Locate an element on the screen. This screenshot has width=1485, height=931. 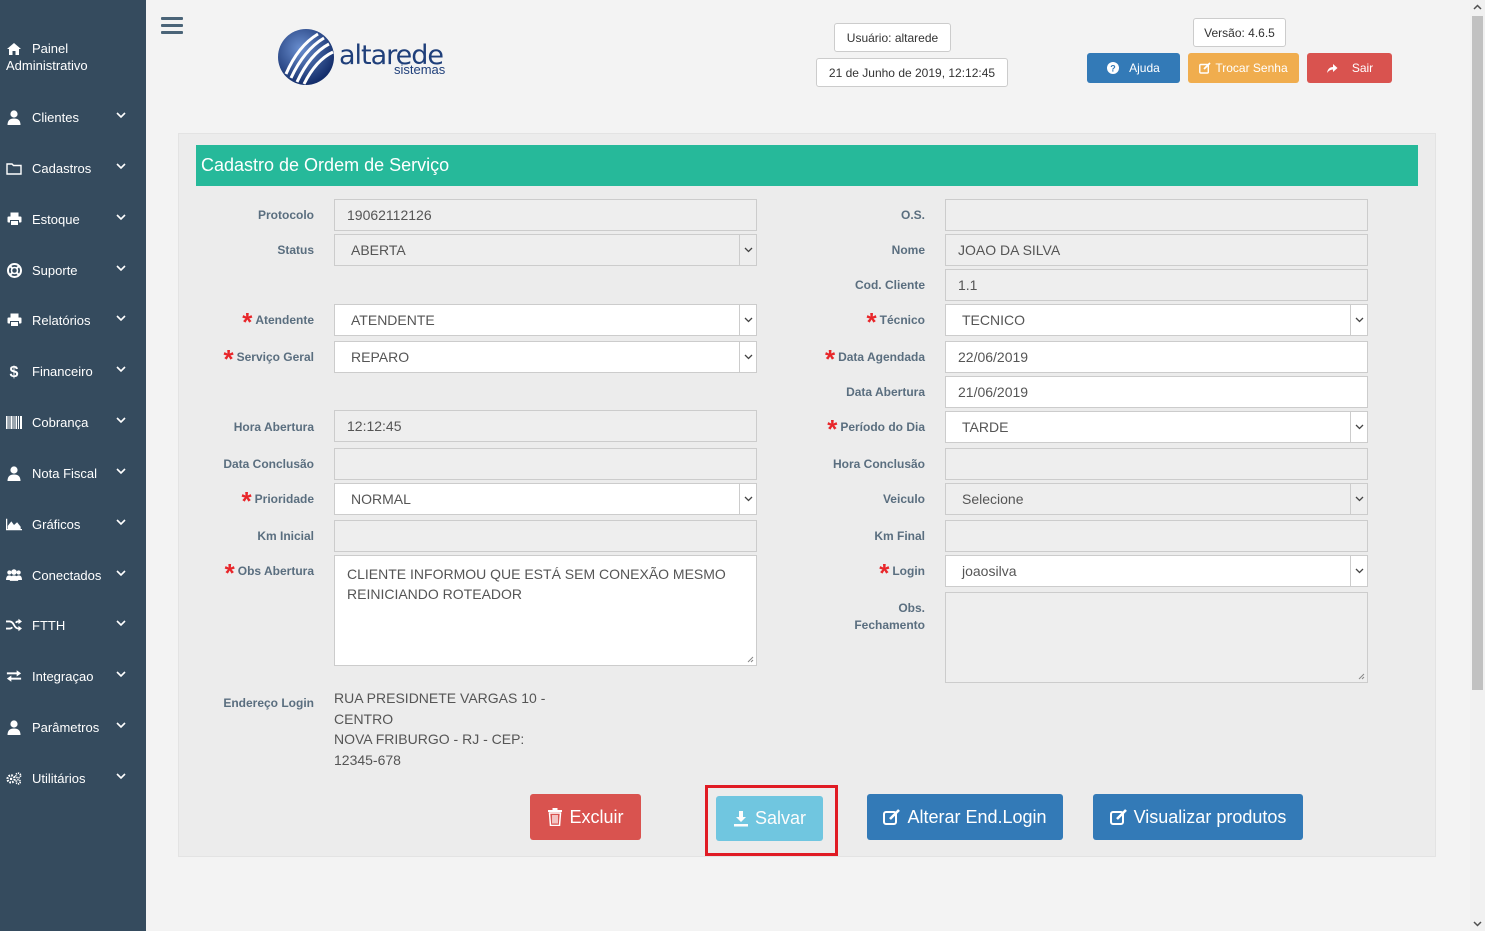
data-conclusao-label-text: Data Conclusão is located at coordinates (268, 464).